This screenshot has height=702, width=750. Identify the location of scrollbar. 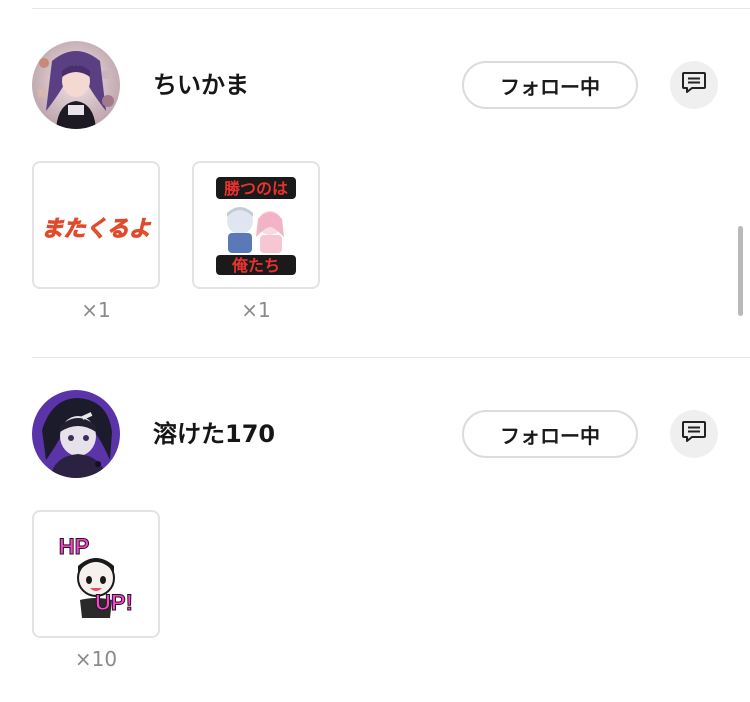
(740, 271).